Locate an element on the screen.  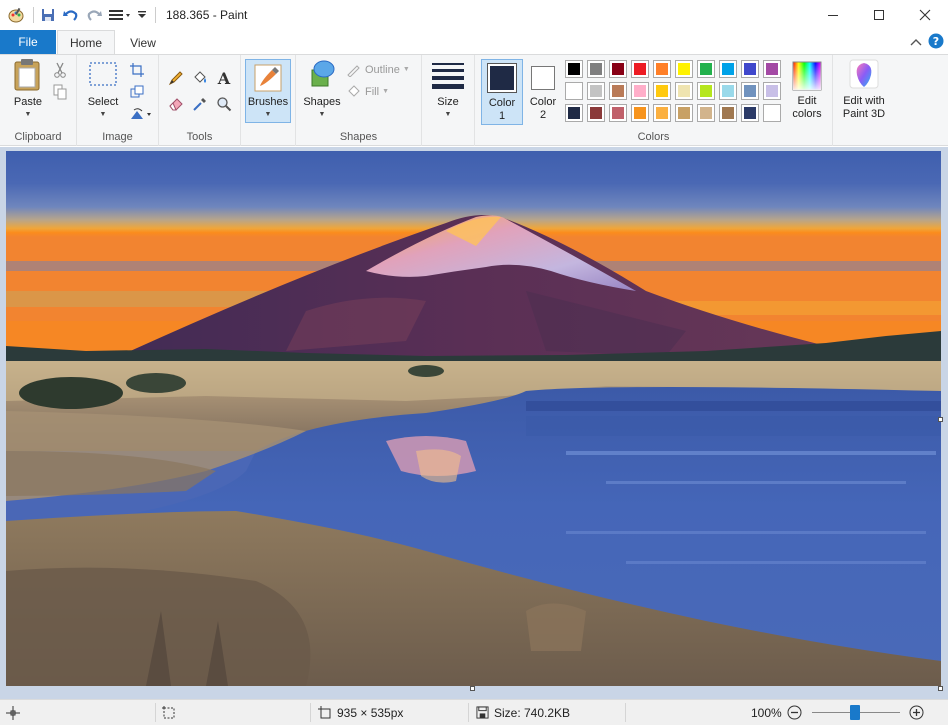
resize-handle-bottom is located at coordinates (472, 688).